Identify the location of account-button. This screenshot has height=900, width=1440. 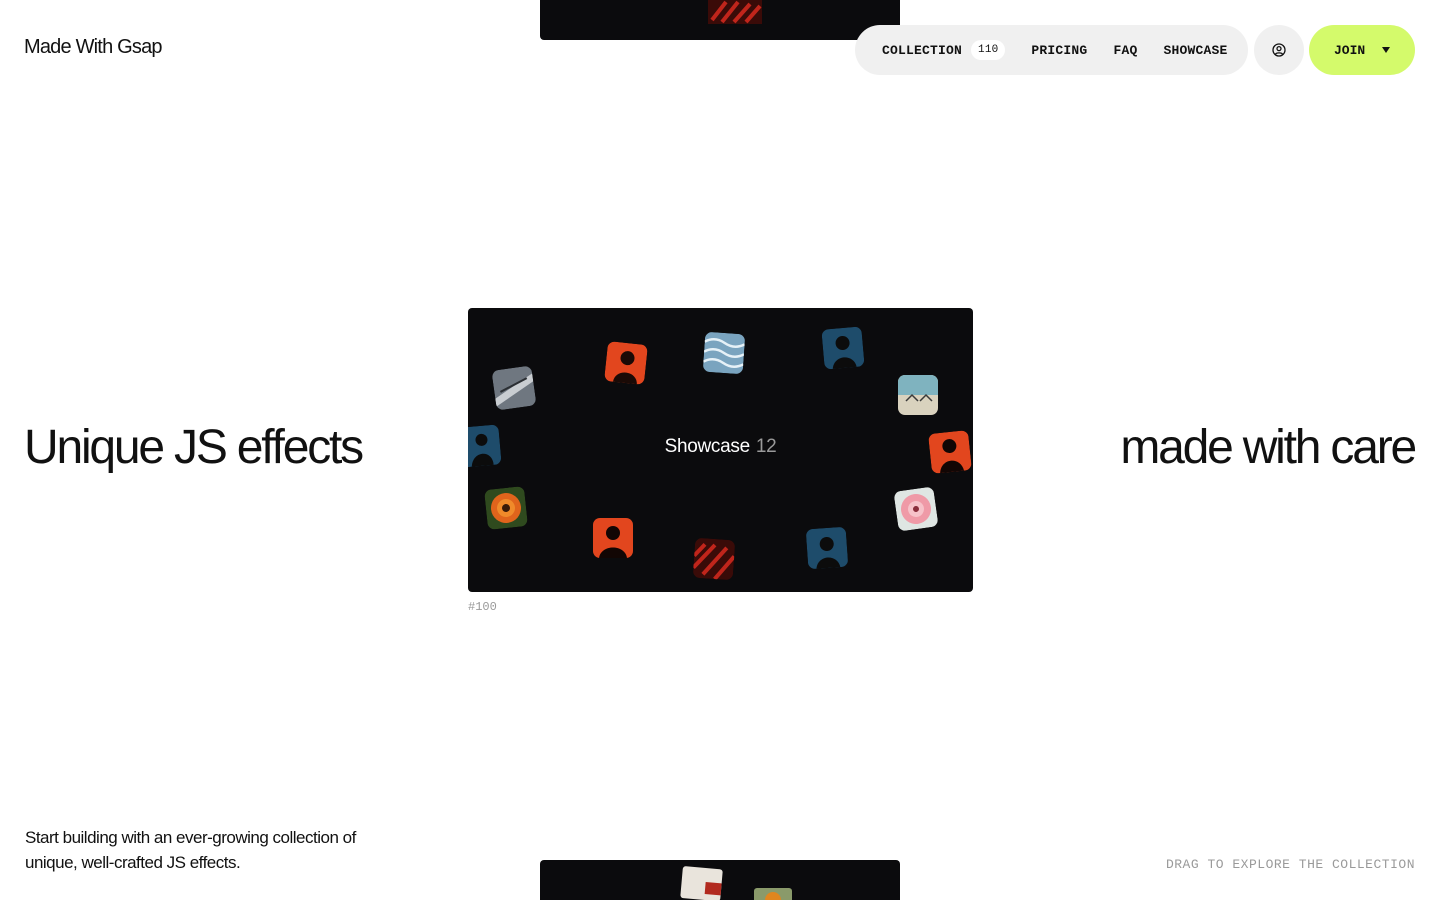
(1279, 50).